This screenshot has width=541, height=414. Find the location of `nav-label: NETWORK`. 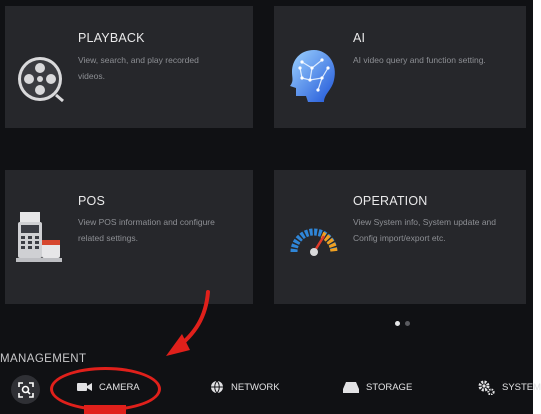

nav-label: NETWORK is located at coordinates (255, 387).